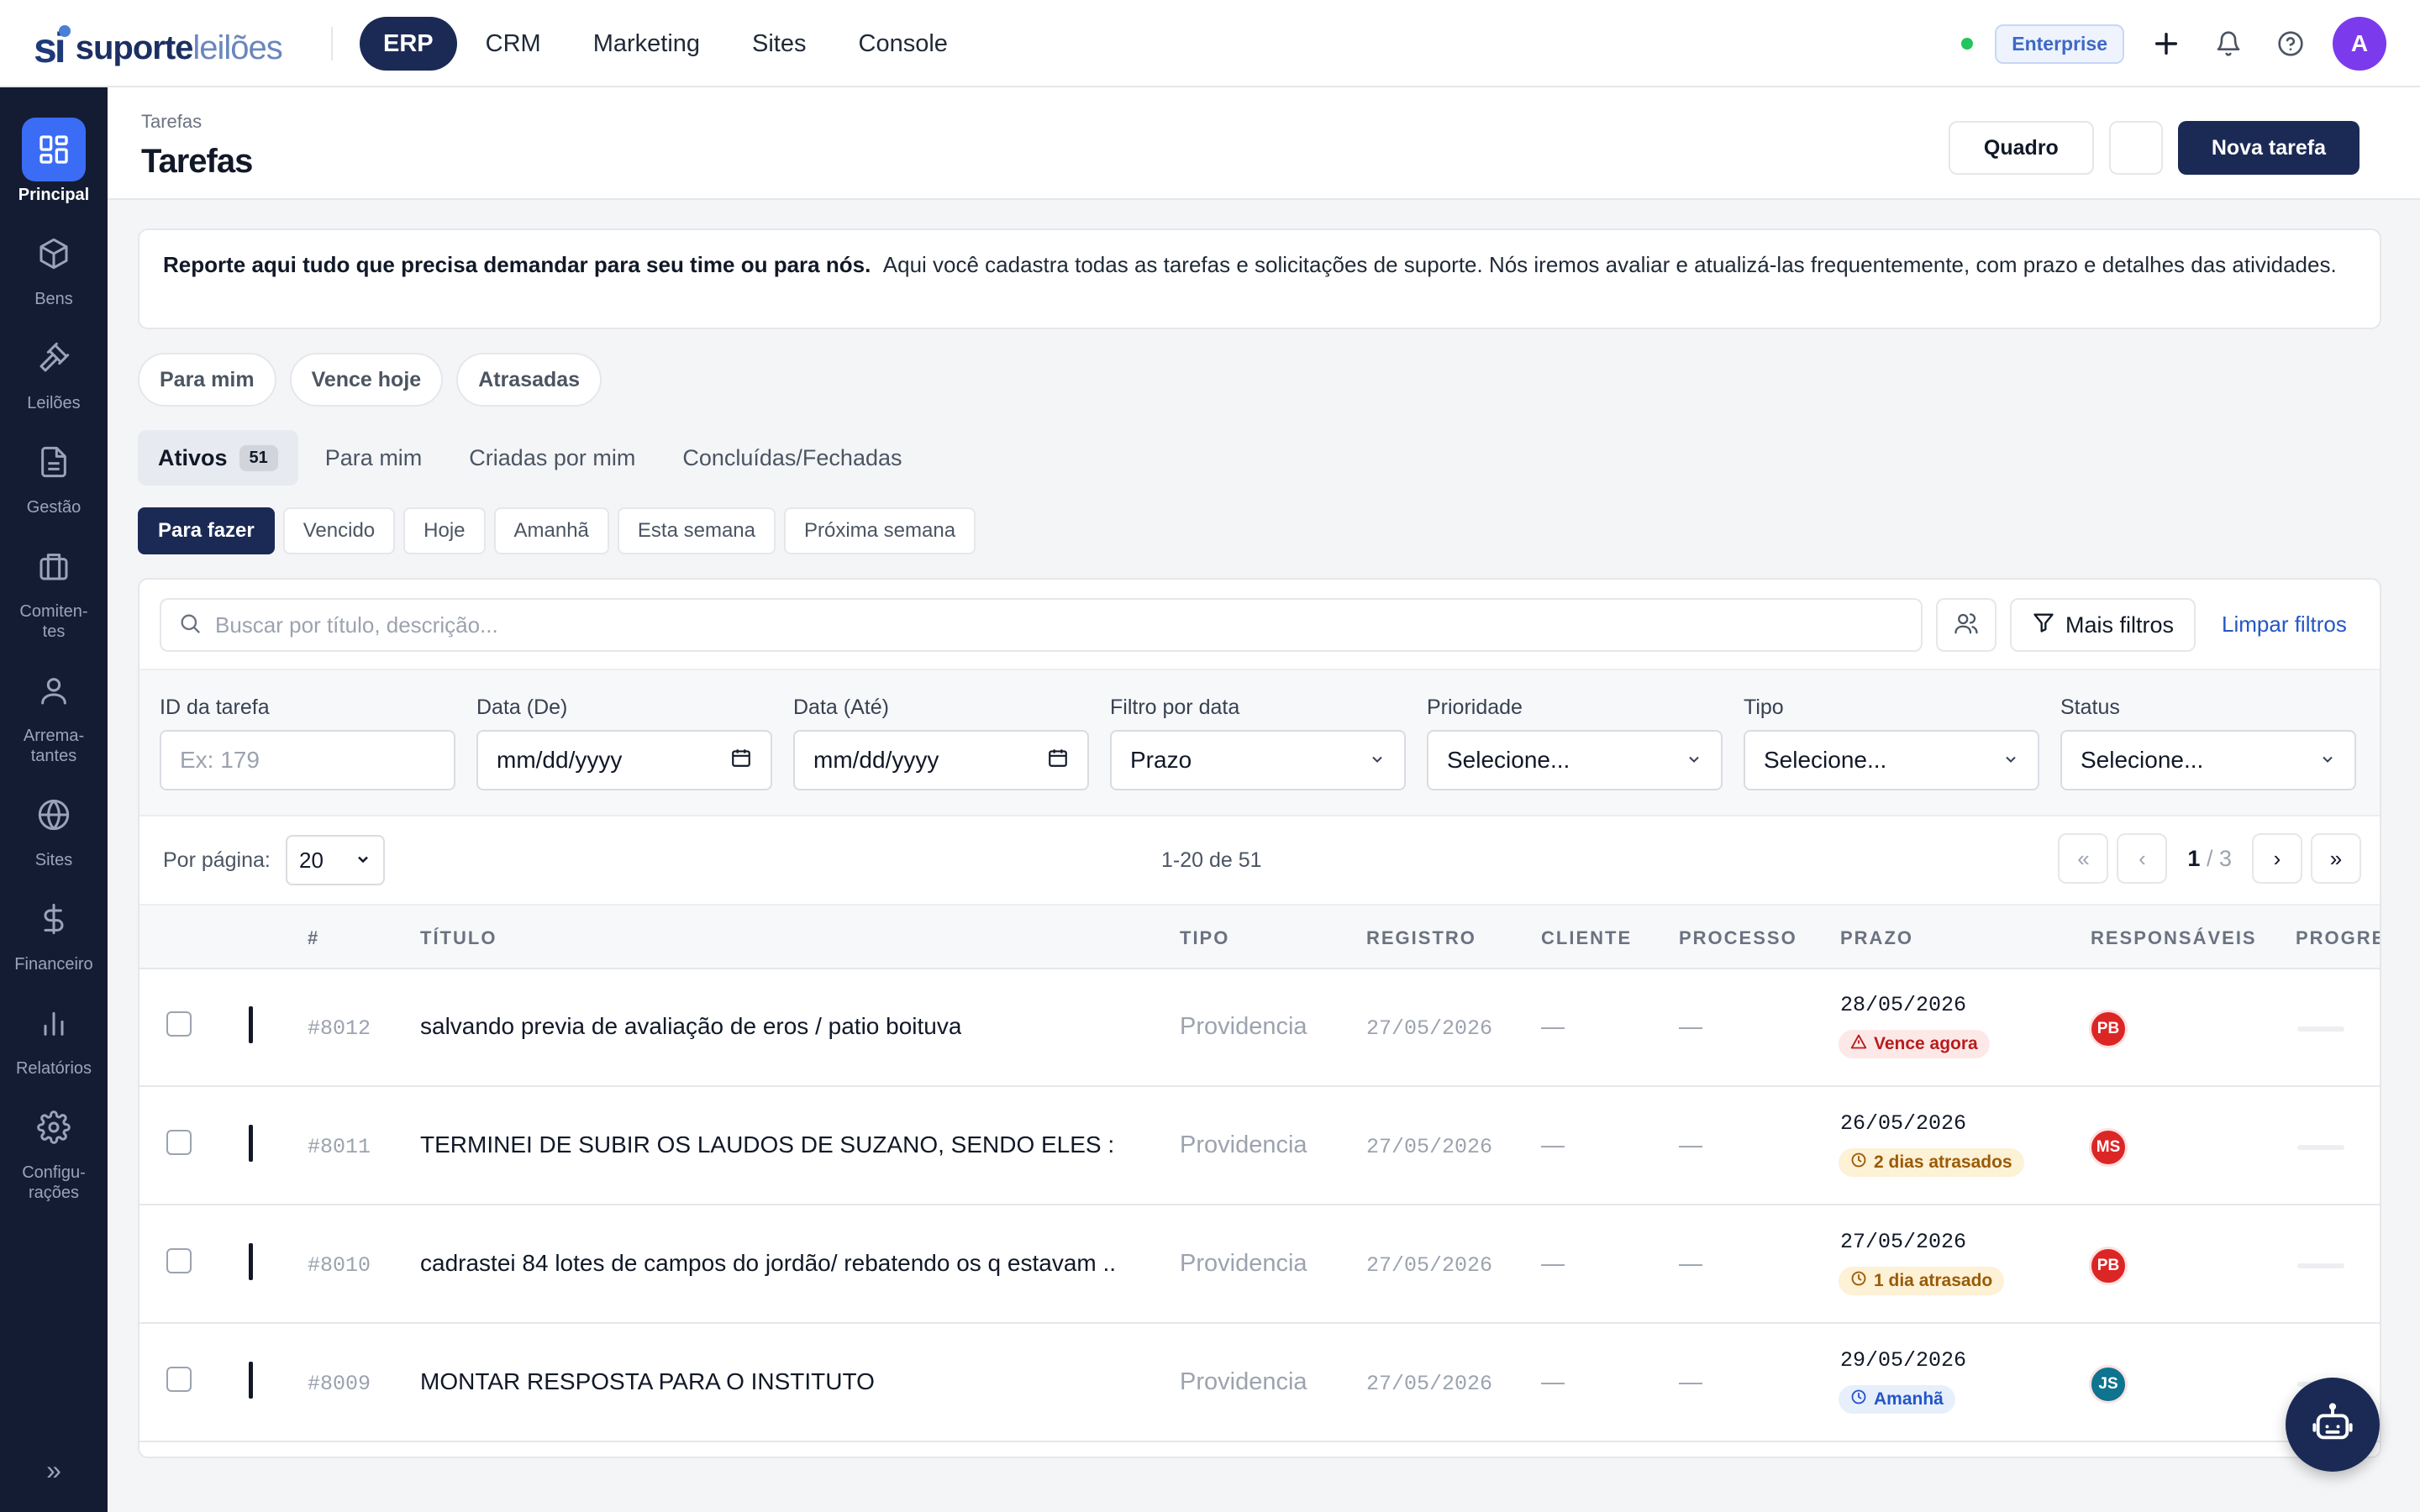  What do you see at coordinates (792, 458) in the screenshot?
I see `tab-concluidas: Concluídas/Fechadas` at bounding box center [792, 458].